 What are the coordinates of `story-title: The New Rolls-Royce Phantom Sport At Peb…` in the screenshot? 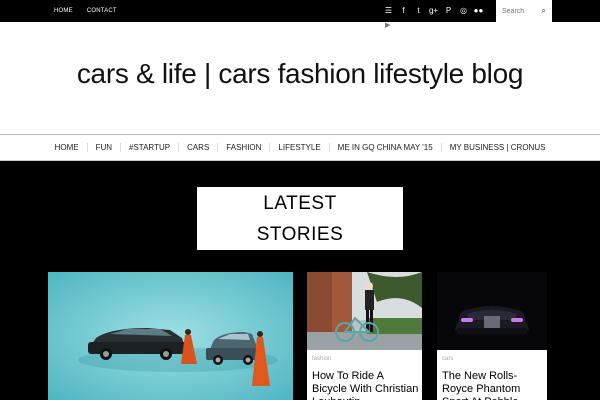 It's located at (493, 385).